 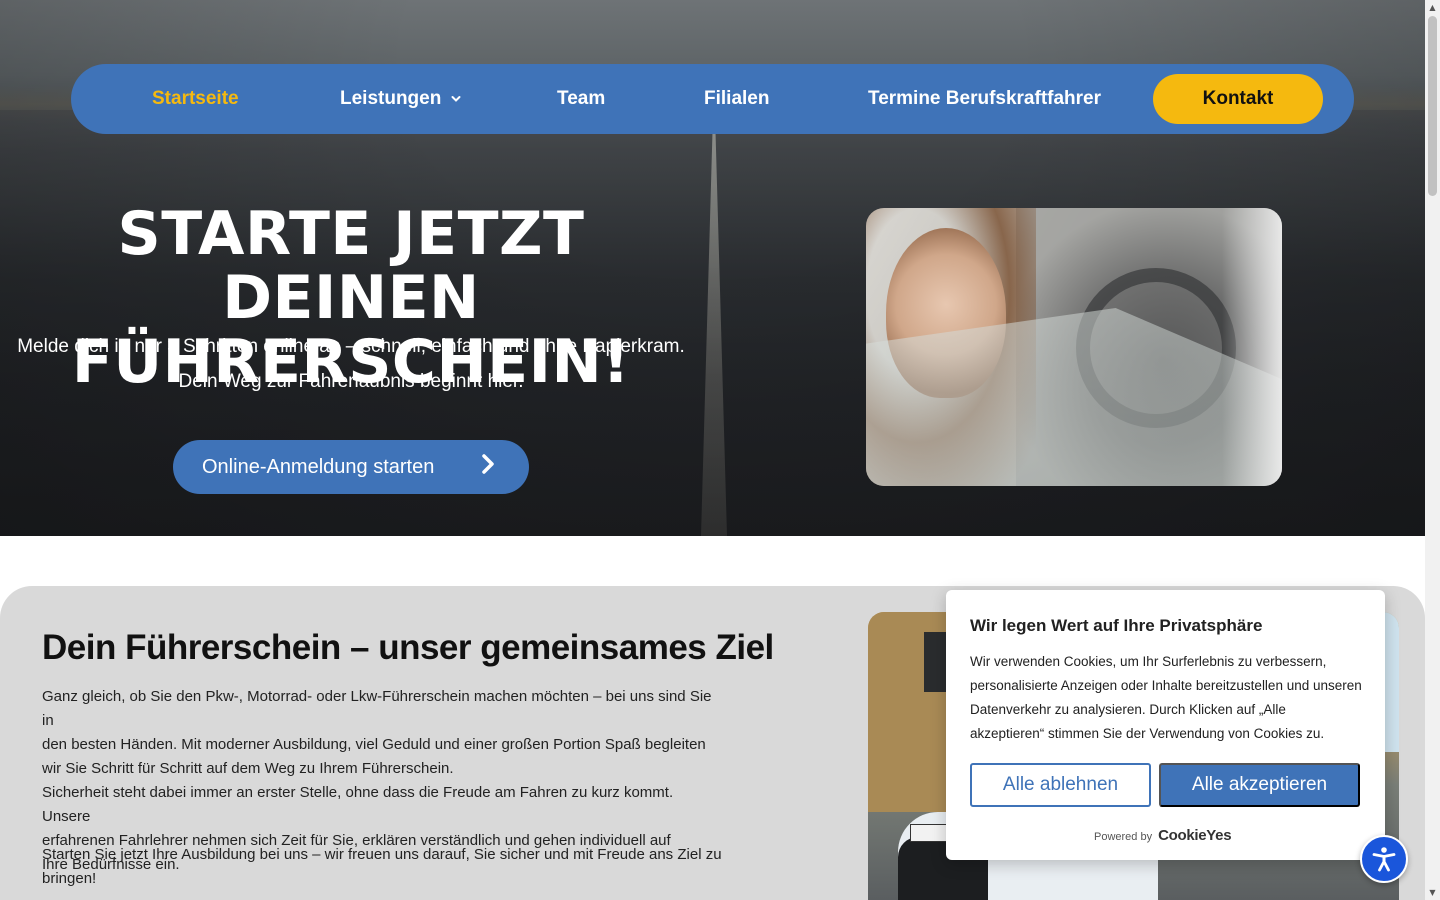 I want to click on hero-title-line1: STARTE JETZT DEINEN, so click(x=351, y=266).